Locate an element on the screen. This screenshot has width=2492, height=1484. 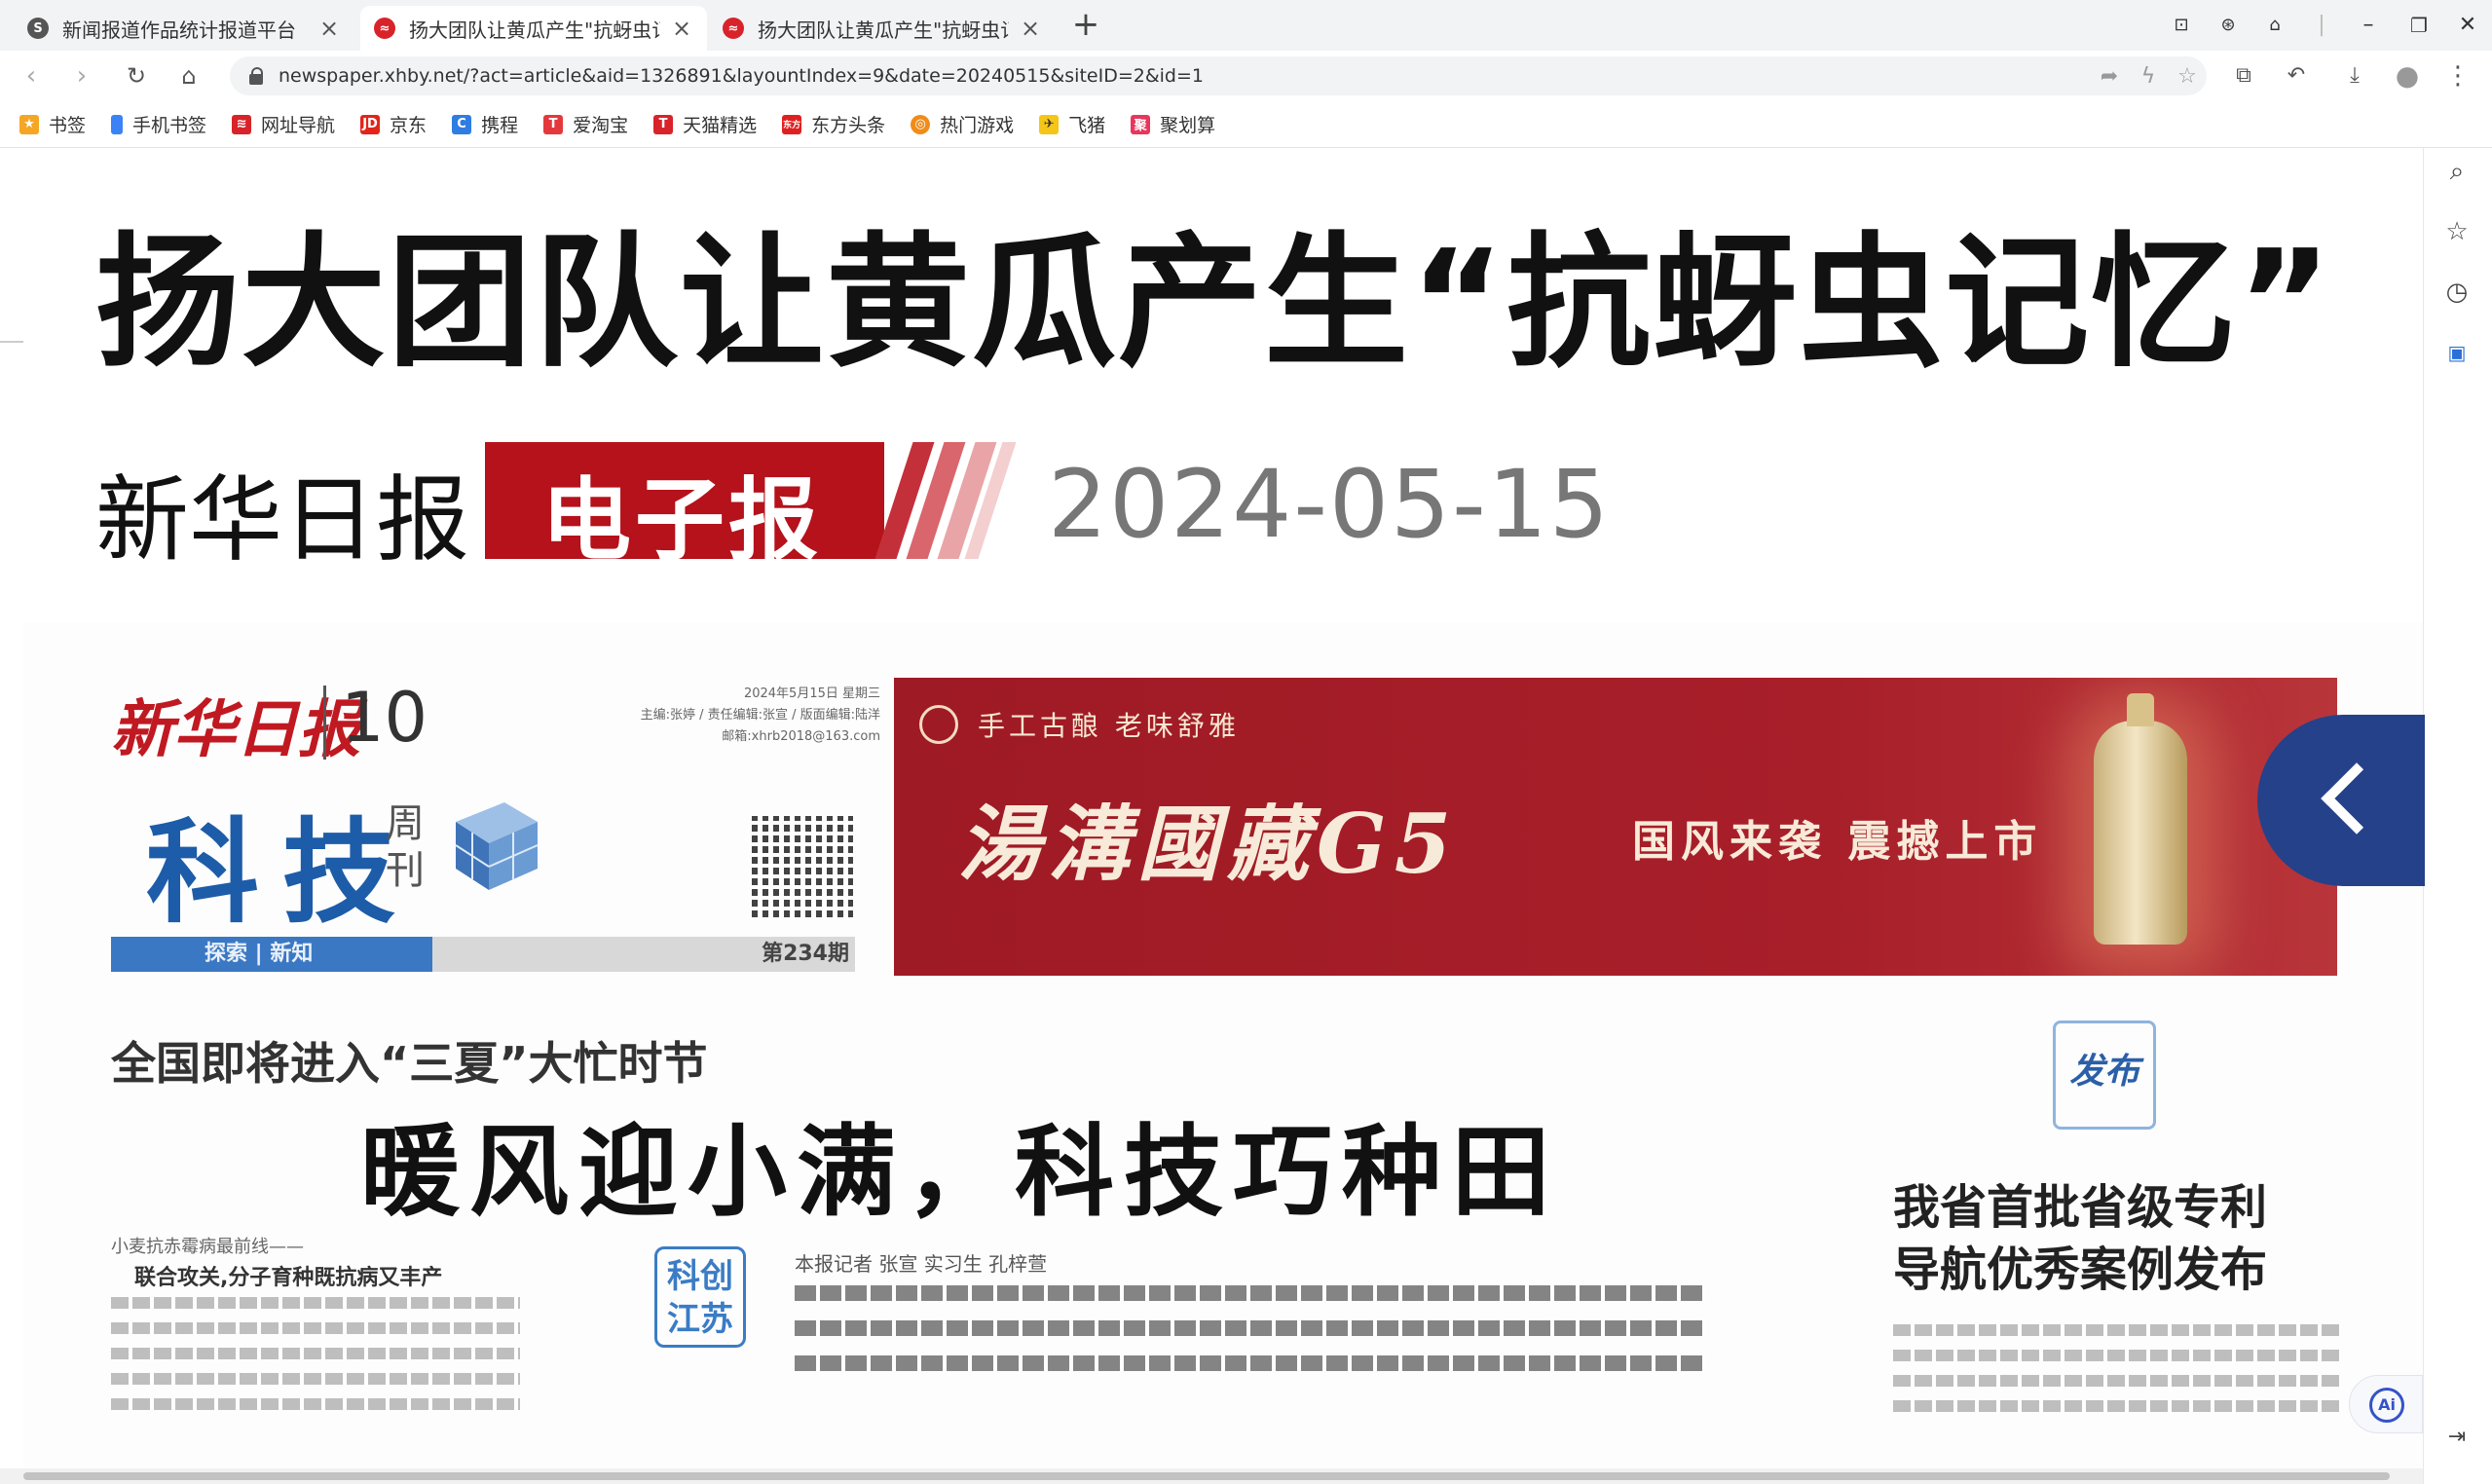
back-icon: ‹ is located at coordinates (32, 75).